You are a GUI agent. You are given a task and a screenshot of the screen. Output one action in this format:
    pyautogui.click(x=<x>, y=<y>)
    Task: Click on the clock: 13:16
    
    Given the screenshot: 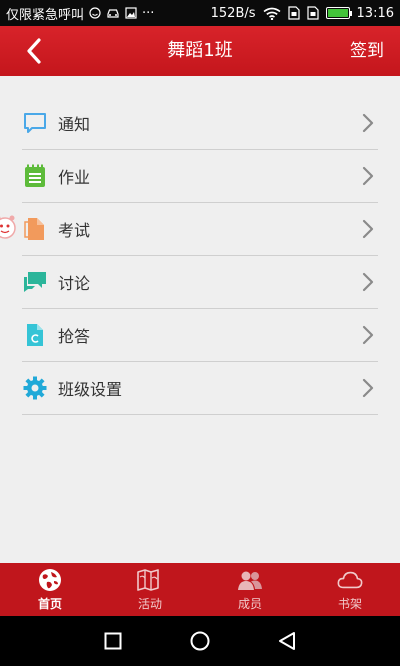 What is the action you would take?
    pyautogui.click(x=375, y=13)
    